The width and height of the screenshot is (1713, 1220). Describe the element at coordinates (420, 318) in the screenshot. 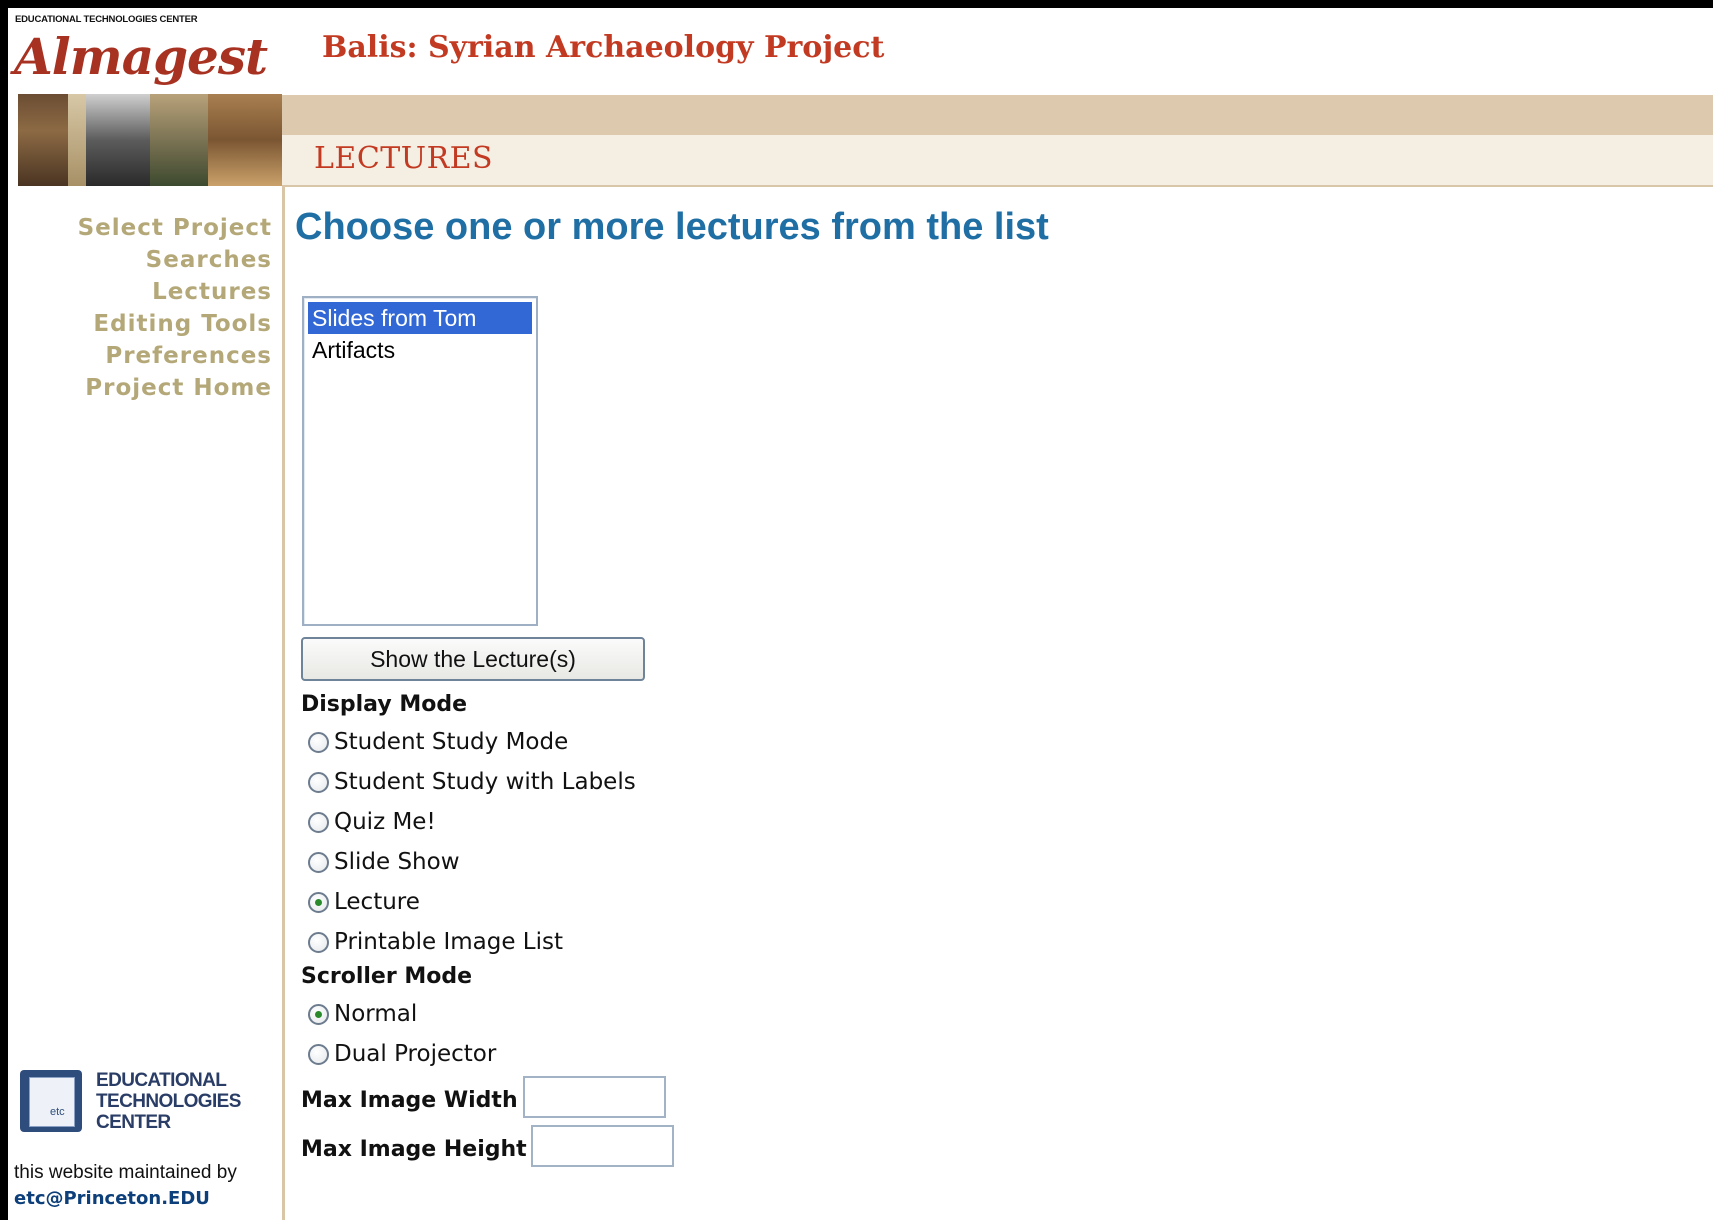

I see `lecture-option-slides-from-tom: Slides from Tom` at that location.